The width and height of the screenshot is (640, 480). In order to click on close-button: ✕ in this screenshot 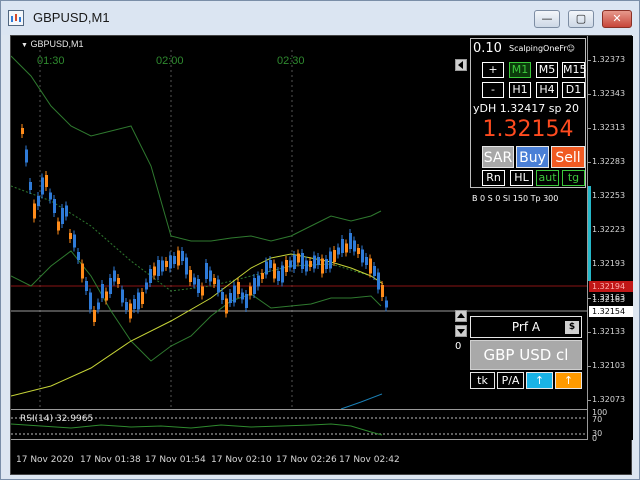, I will do `click(617, 19)`.